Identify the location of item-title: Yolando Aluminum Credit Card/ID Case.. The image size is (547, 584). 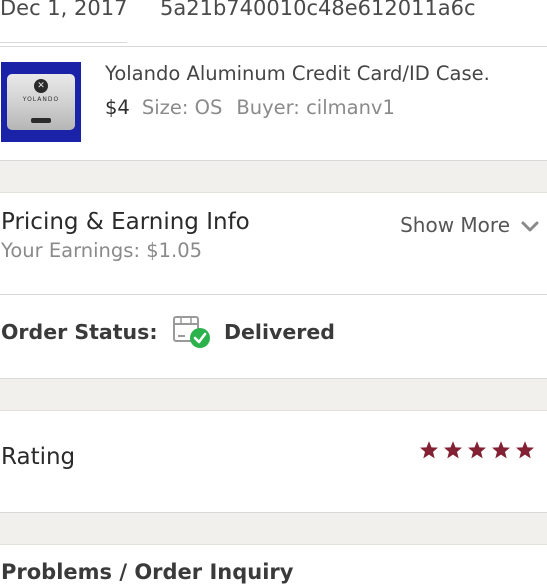
(297, 73).